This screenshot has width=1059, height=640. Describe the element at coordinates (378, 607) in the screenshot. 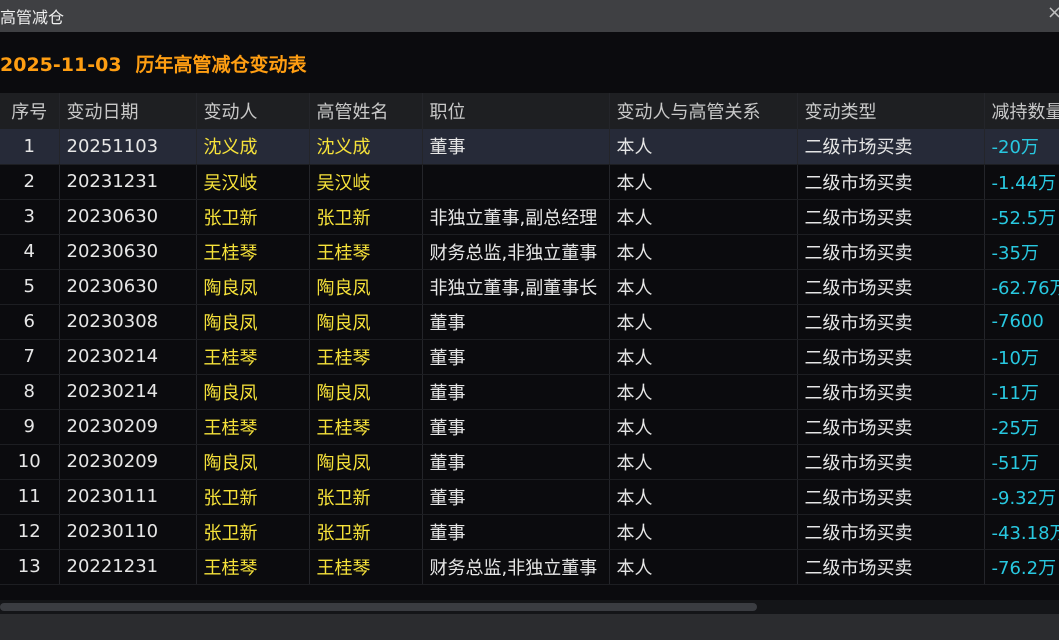

I see `scrollbar-thumb` at that location.